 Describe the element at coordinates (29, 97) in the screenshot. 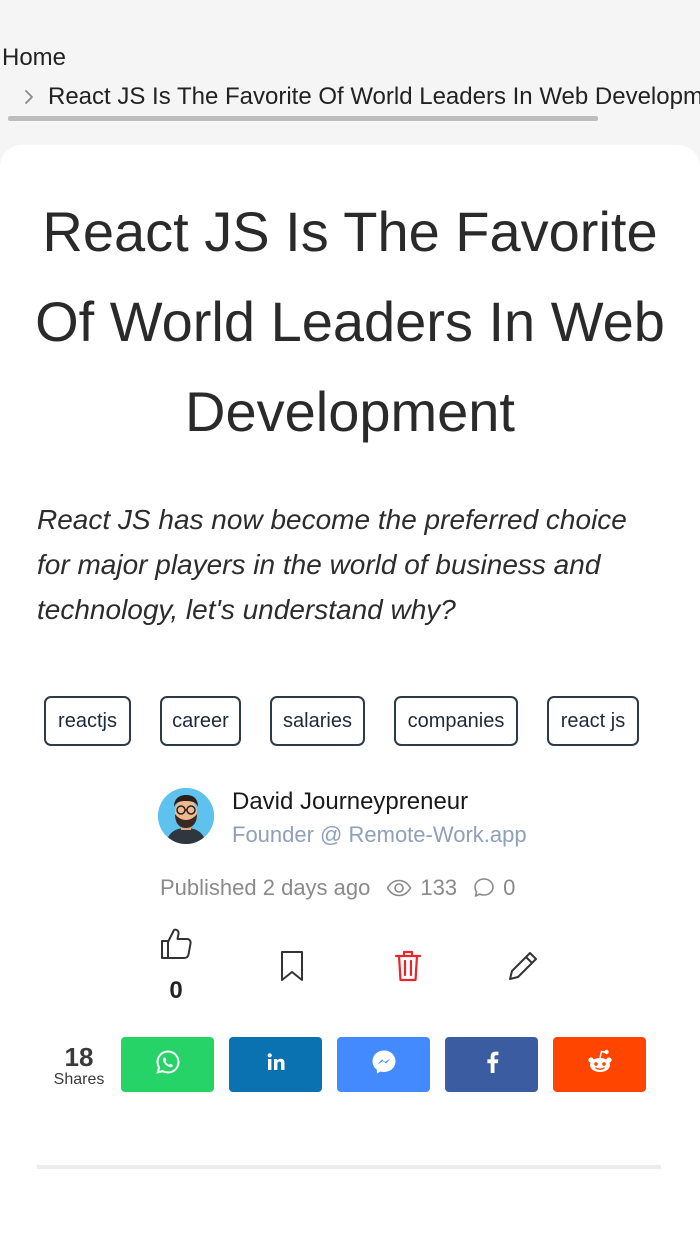

I see `chevron-right-icon` at that location.